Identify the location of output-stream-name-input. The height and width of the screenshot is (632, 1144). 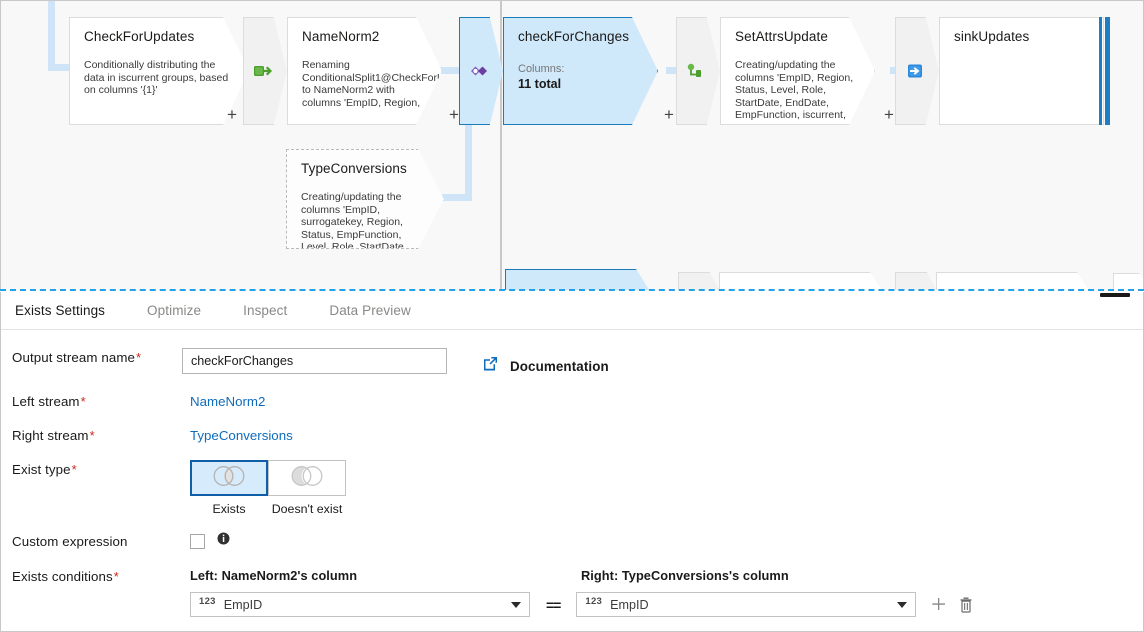
(314, 361).